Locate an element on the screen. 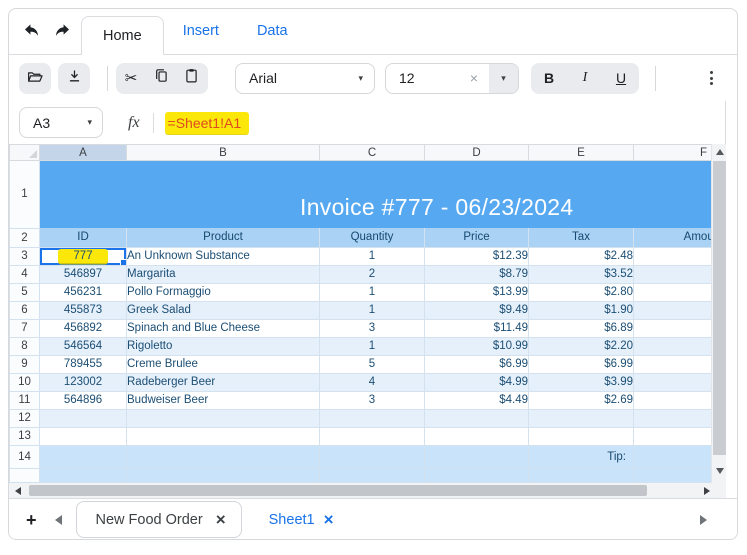 The width and height of the screenshot is (747, 555). row-header-14: 14 is located at coordinates (24, 456).